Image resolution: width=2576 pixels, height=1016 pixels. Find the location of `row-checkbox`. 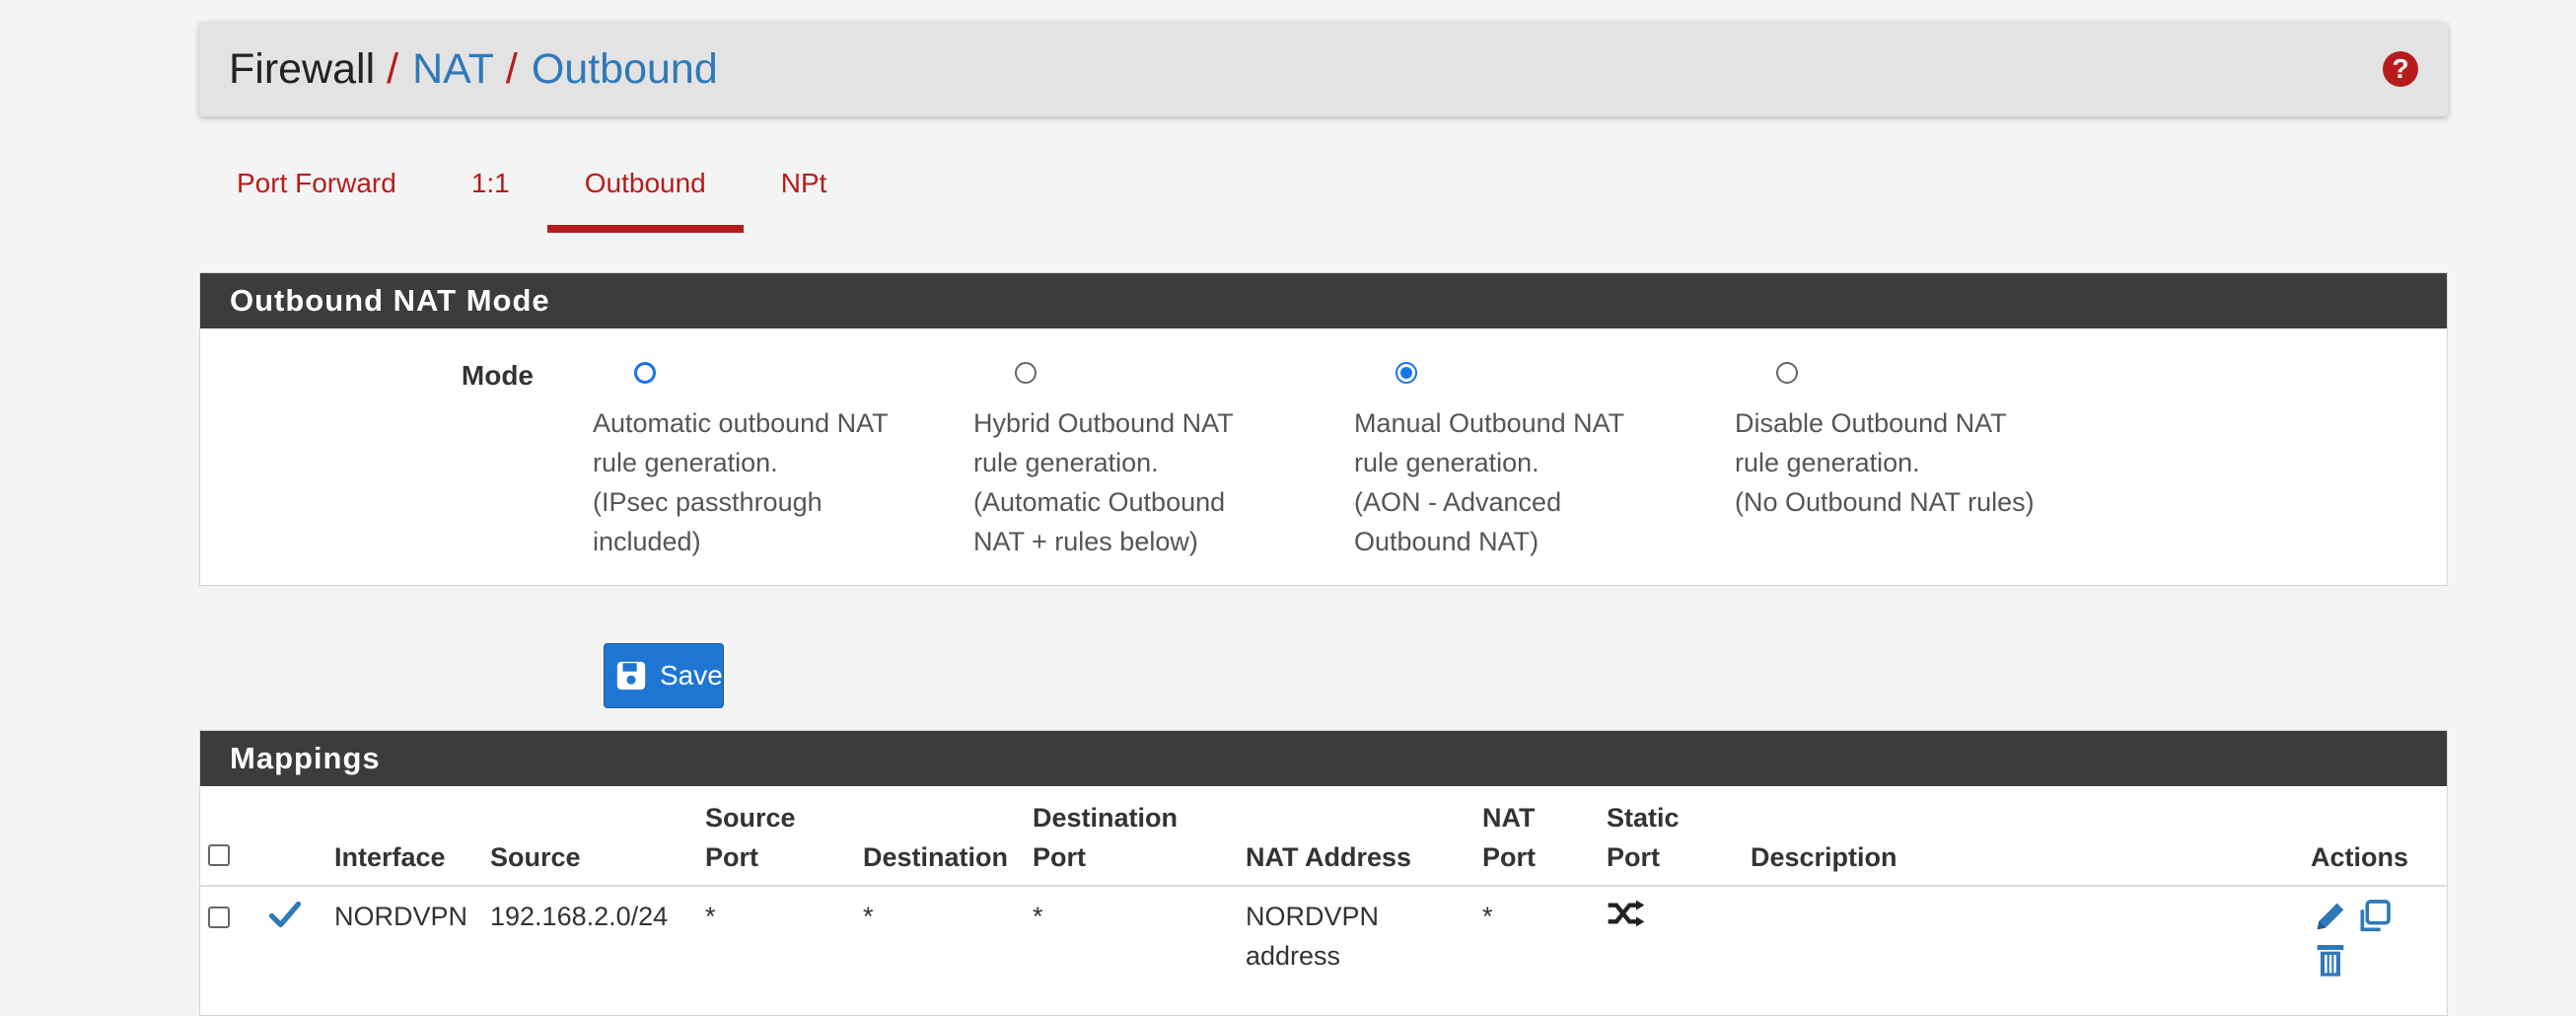

row-checkbox is located at coordinates (219, 917).